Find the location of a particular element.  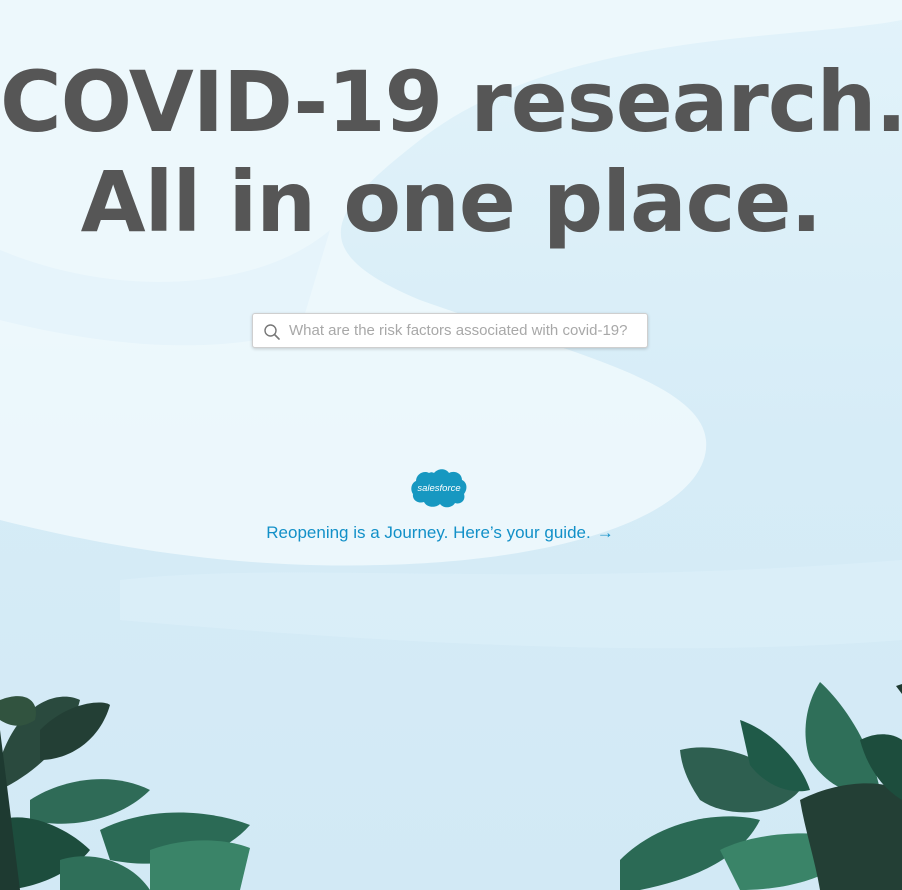

logo-wordmark: salesforce is located at coordinates (438, 488).